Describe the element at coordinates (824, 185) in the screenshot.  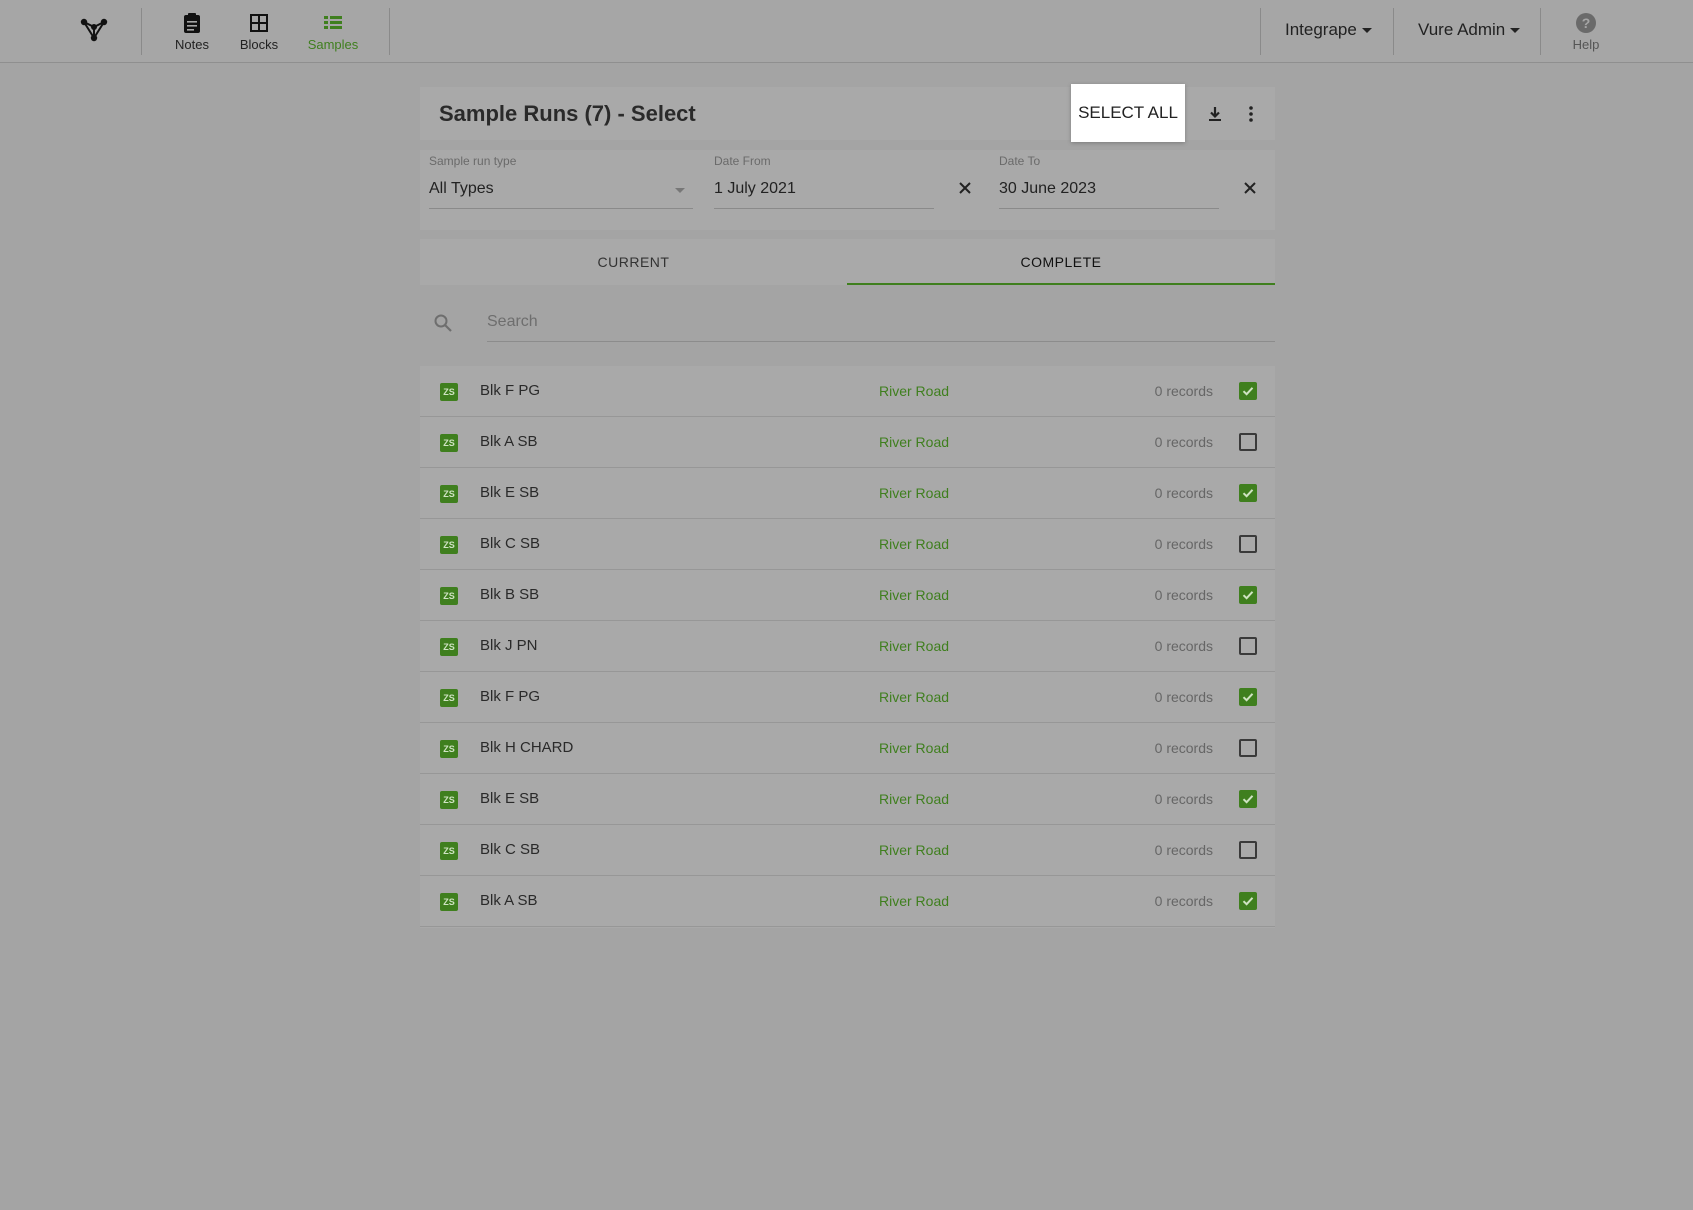
I see `date-from-field: Date From 1 July 2021` at that location.